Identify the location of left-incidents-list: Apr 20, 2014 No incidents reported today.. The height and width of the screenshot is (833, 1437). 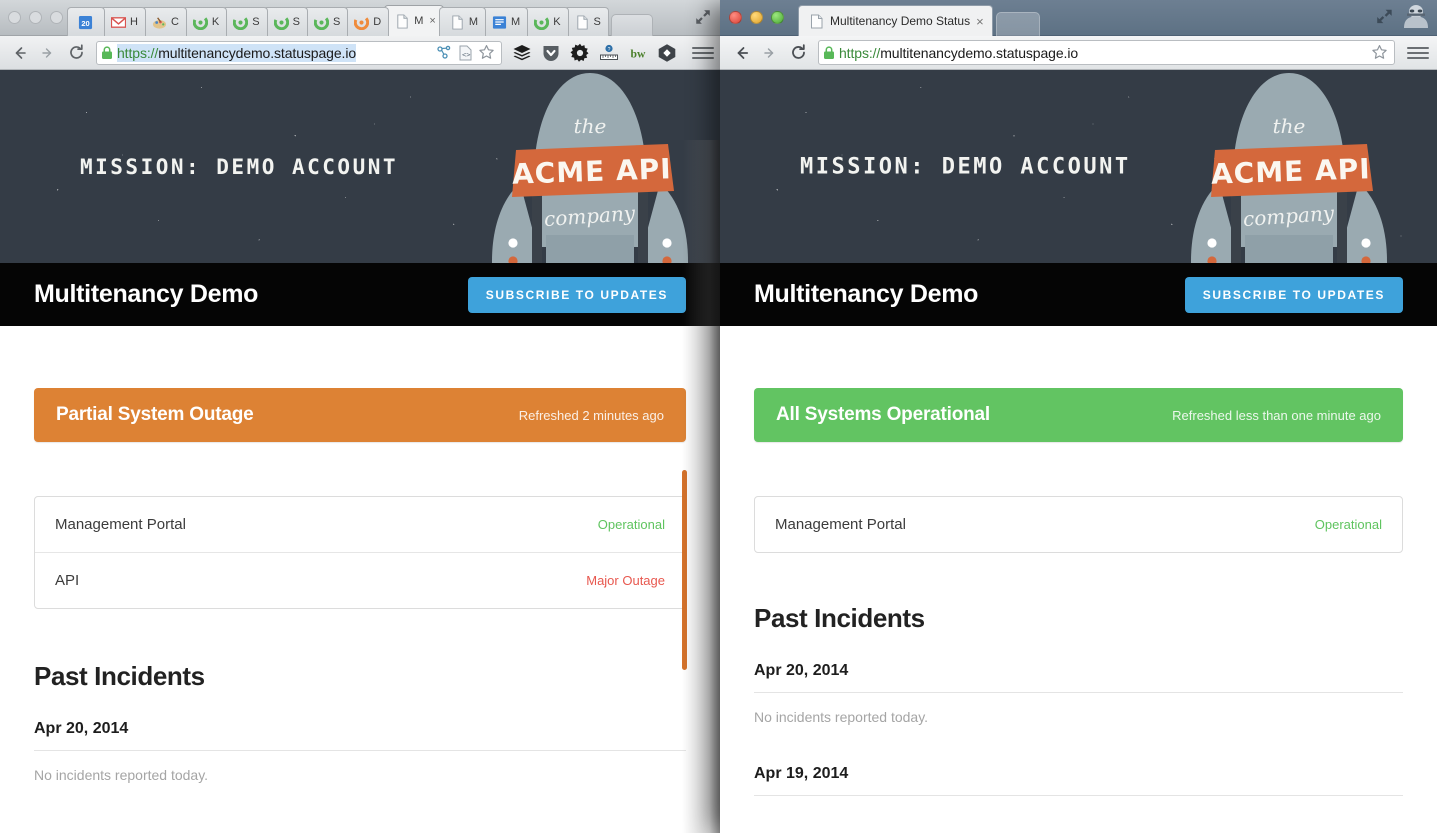
(360, 751).